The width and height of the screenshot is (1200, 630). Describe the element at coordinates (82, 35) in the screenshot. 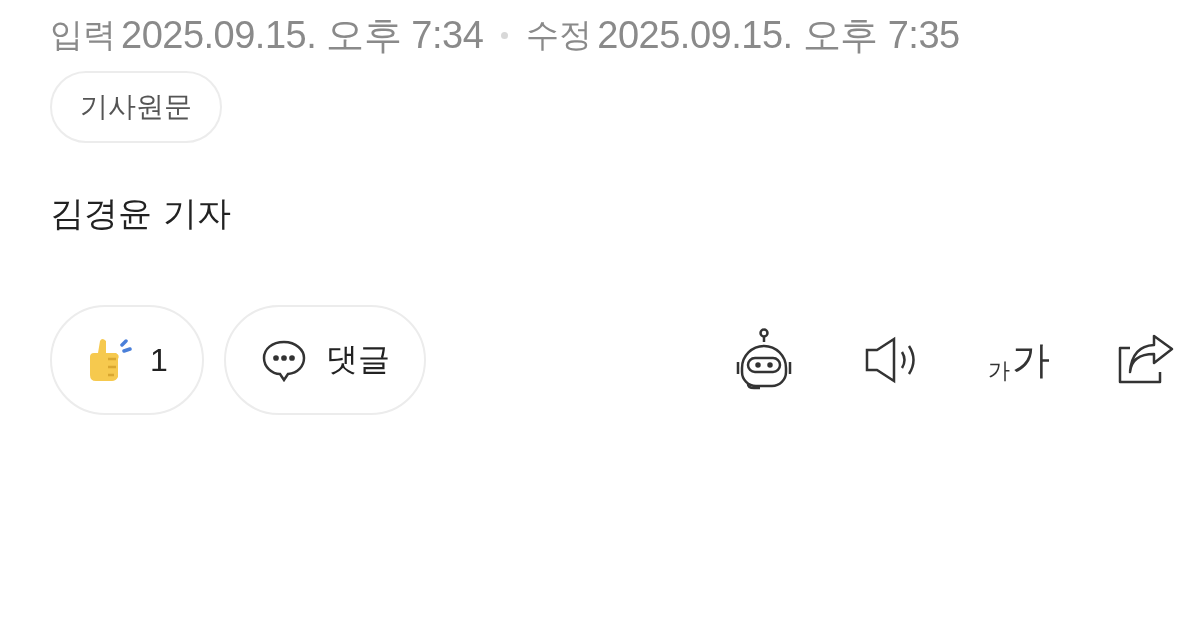

I see `input-label: 입력` at that location.